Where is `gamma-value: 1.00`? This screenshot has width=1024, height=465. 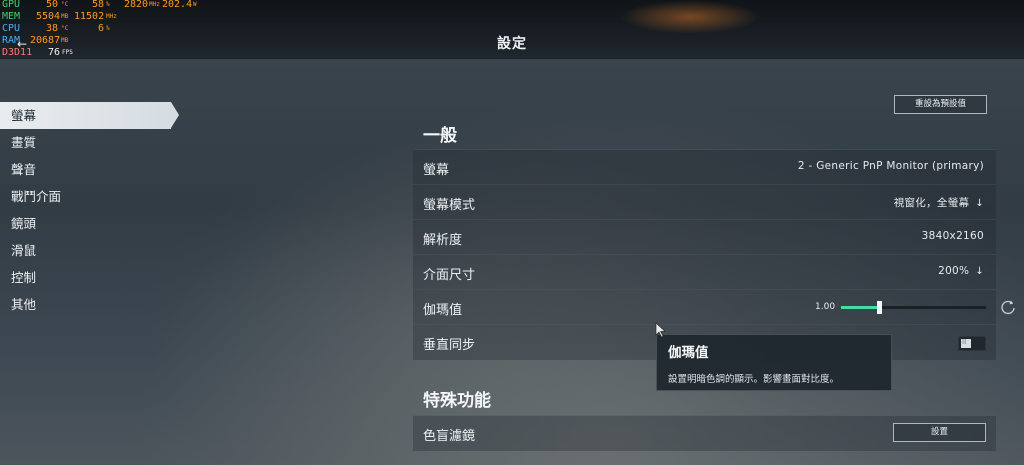
gamma-value: 1.00 is located at coordinates (825, 307).